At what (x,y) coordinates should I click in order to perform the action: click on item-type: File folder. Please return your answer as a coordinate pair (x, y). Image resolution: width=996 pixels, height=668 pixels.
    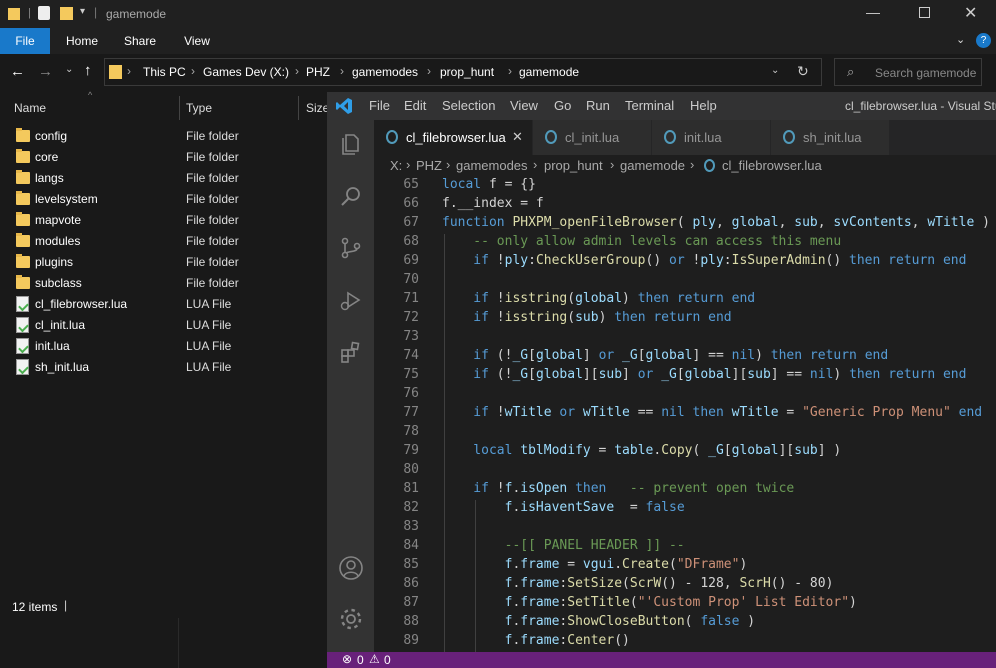
    Looking at the image, I should click on (212, 241).